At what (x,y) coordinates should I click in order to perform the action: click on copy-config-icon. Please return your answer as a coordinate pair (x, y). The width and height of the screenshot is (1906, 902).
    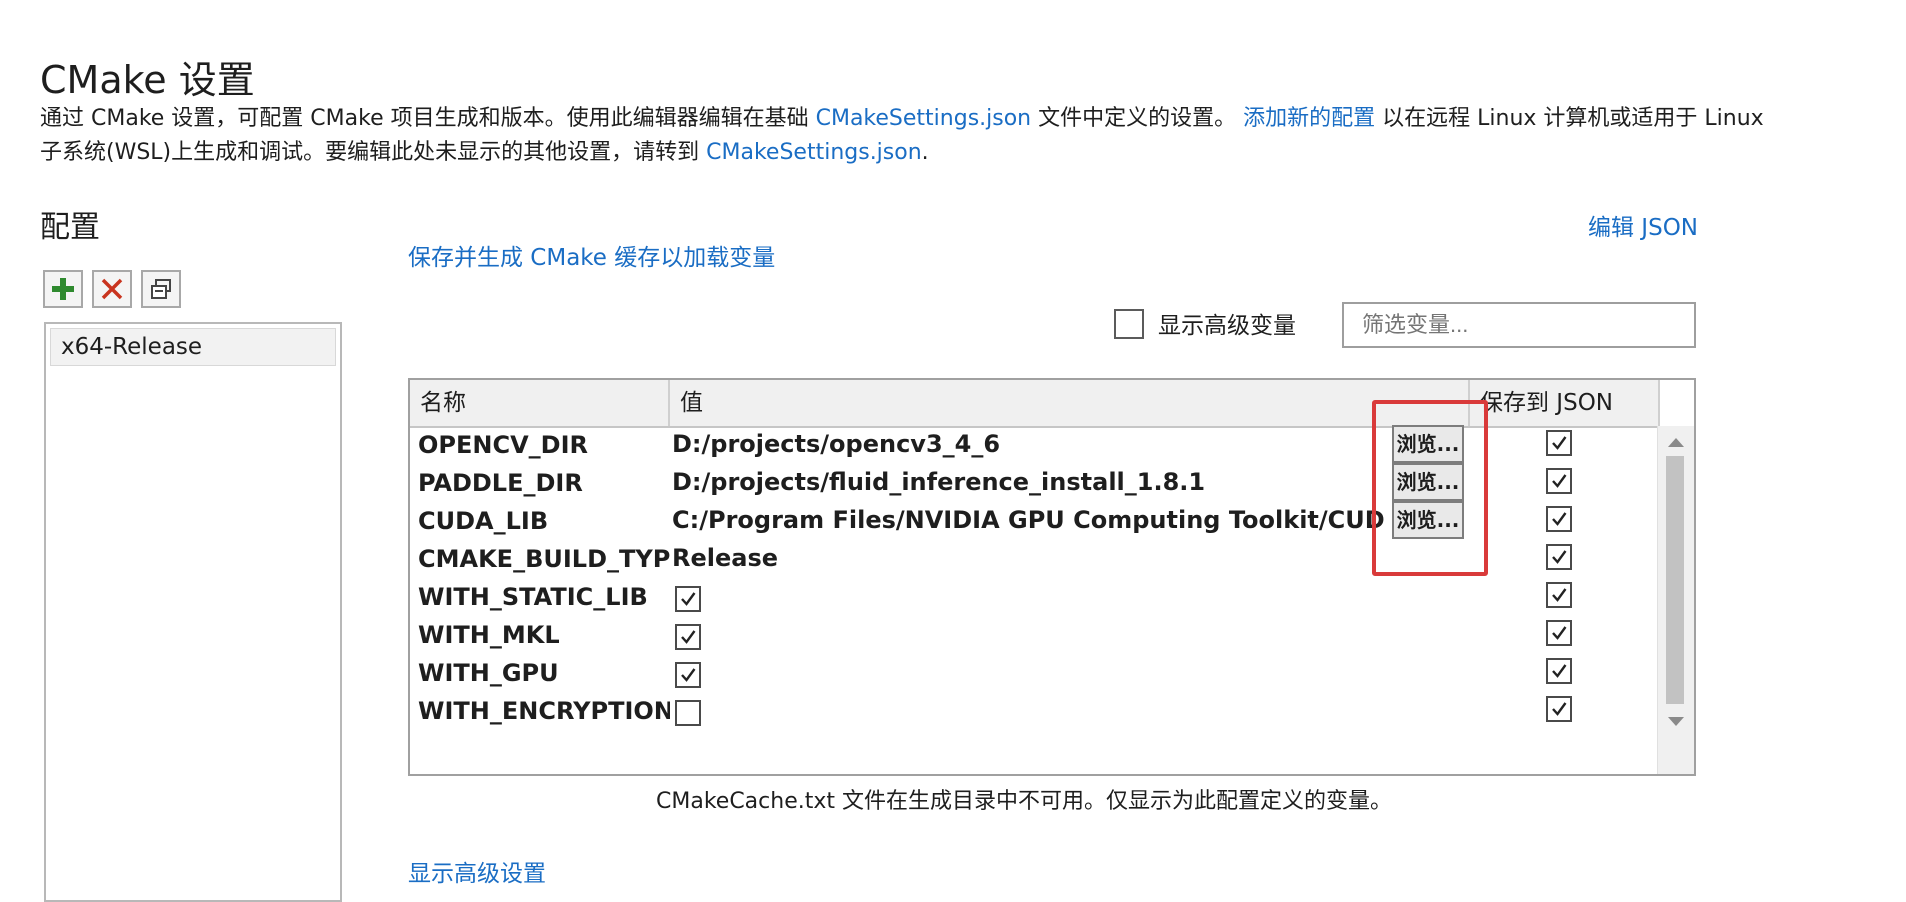
    Looking at the image, I should click on (161, 289).